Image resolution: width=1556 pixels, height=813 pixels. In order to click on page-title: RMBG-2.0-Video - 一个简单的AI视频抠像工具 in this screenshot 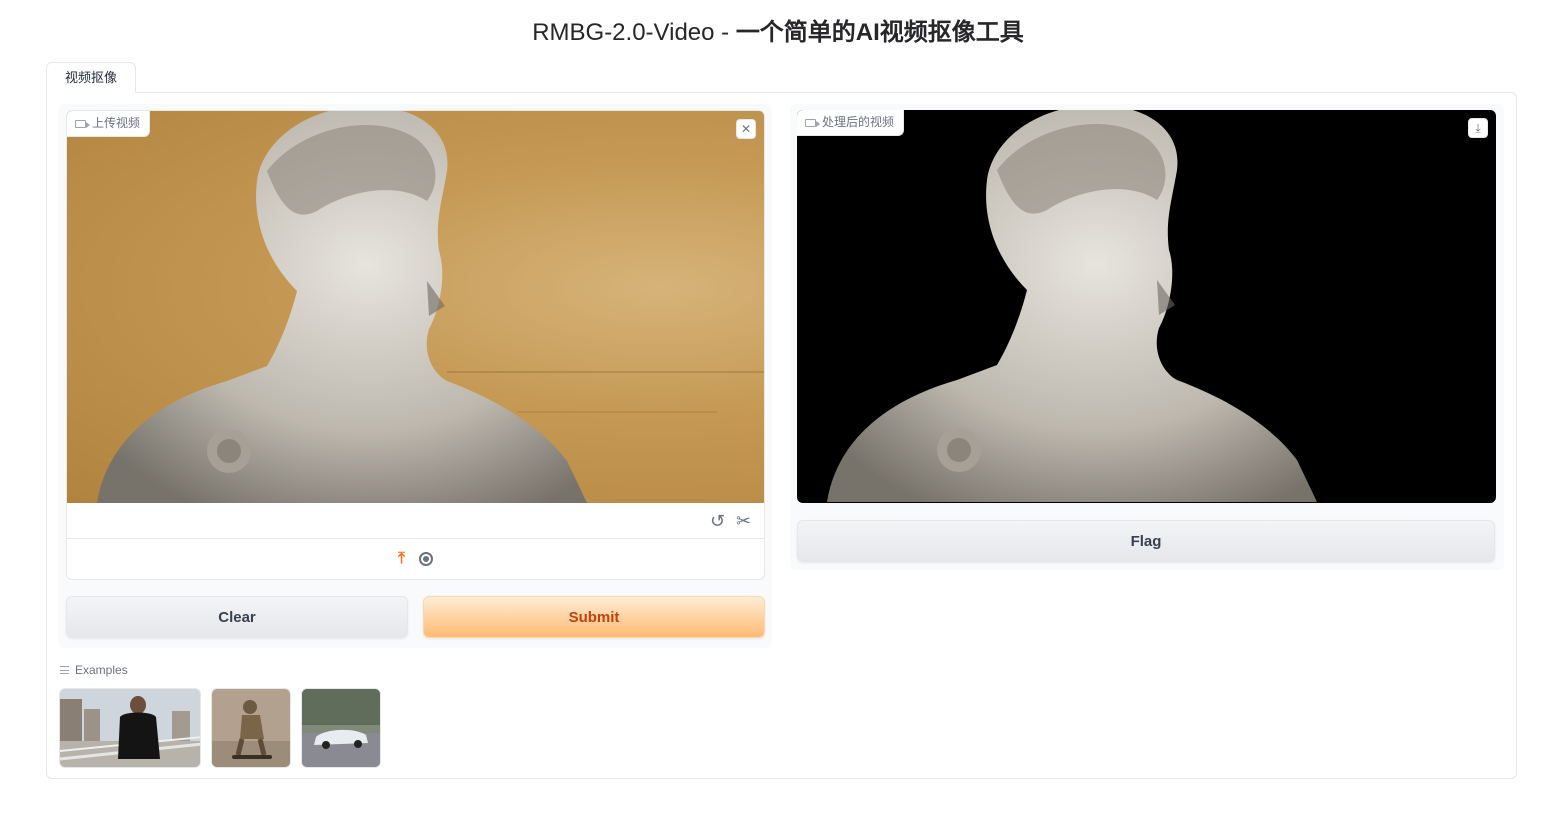, I will do `click(778, 29)`.